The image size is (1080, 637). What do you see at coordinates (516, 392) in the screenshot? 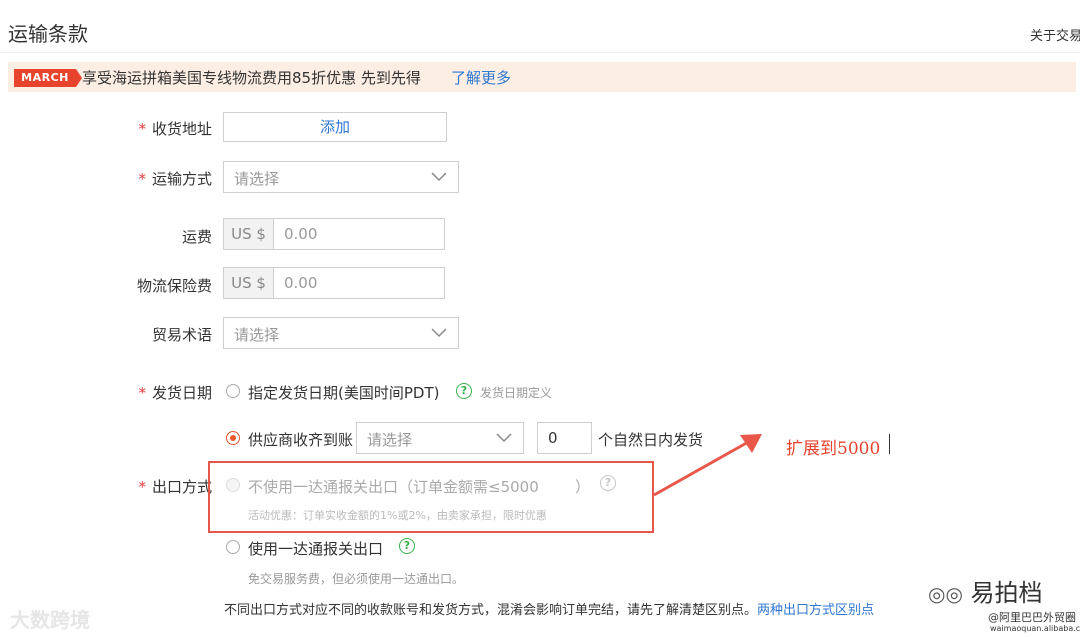
I see `ship-date-definition-link: 发货日期定义` at bounding box center [516, 392].